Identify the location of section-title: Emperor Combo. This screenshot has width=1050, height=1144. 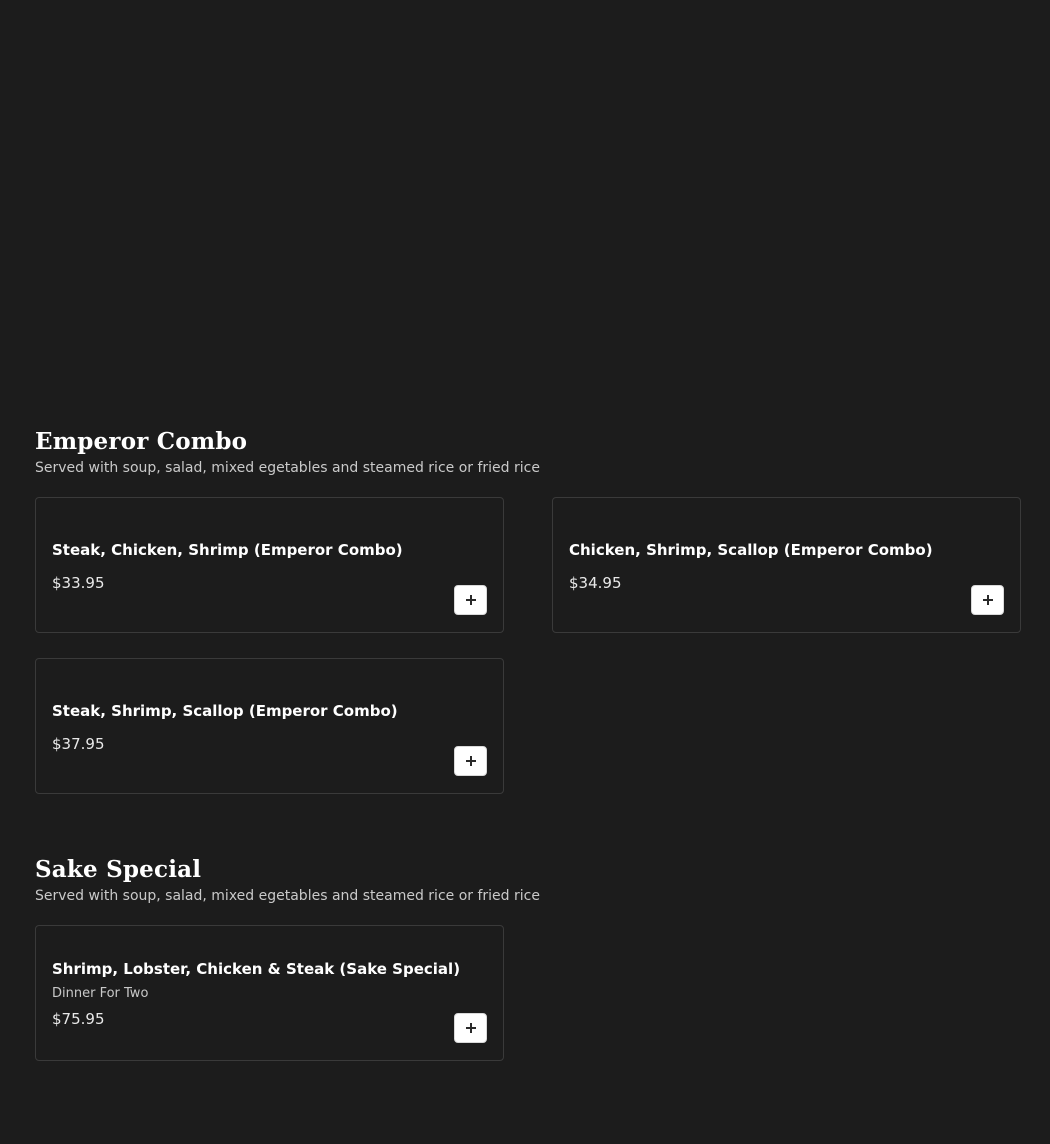
(141, 441).